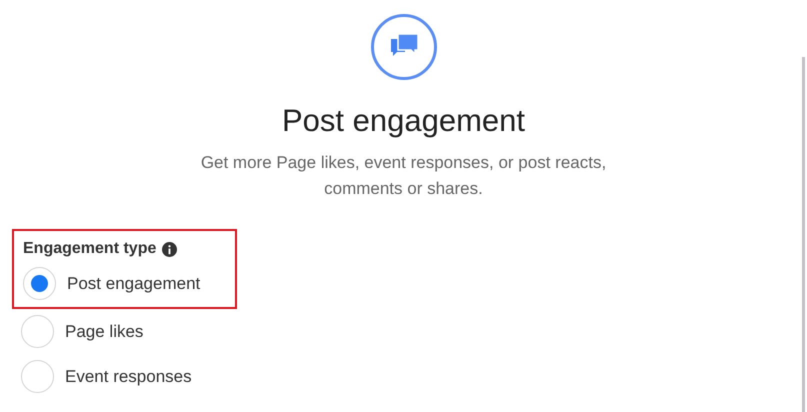 The image size is (807, 412). What do you see at coordinates (133, 283) in the screenshot?
I see `option-label: Post engagement` at bounding box center [133, 283].